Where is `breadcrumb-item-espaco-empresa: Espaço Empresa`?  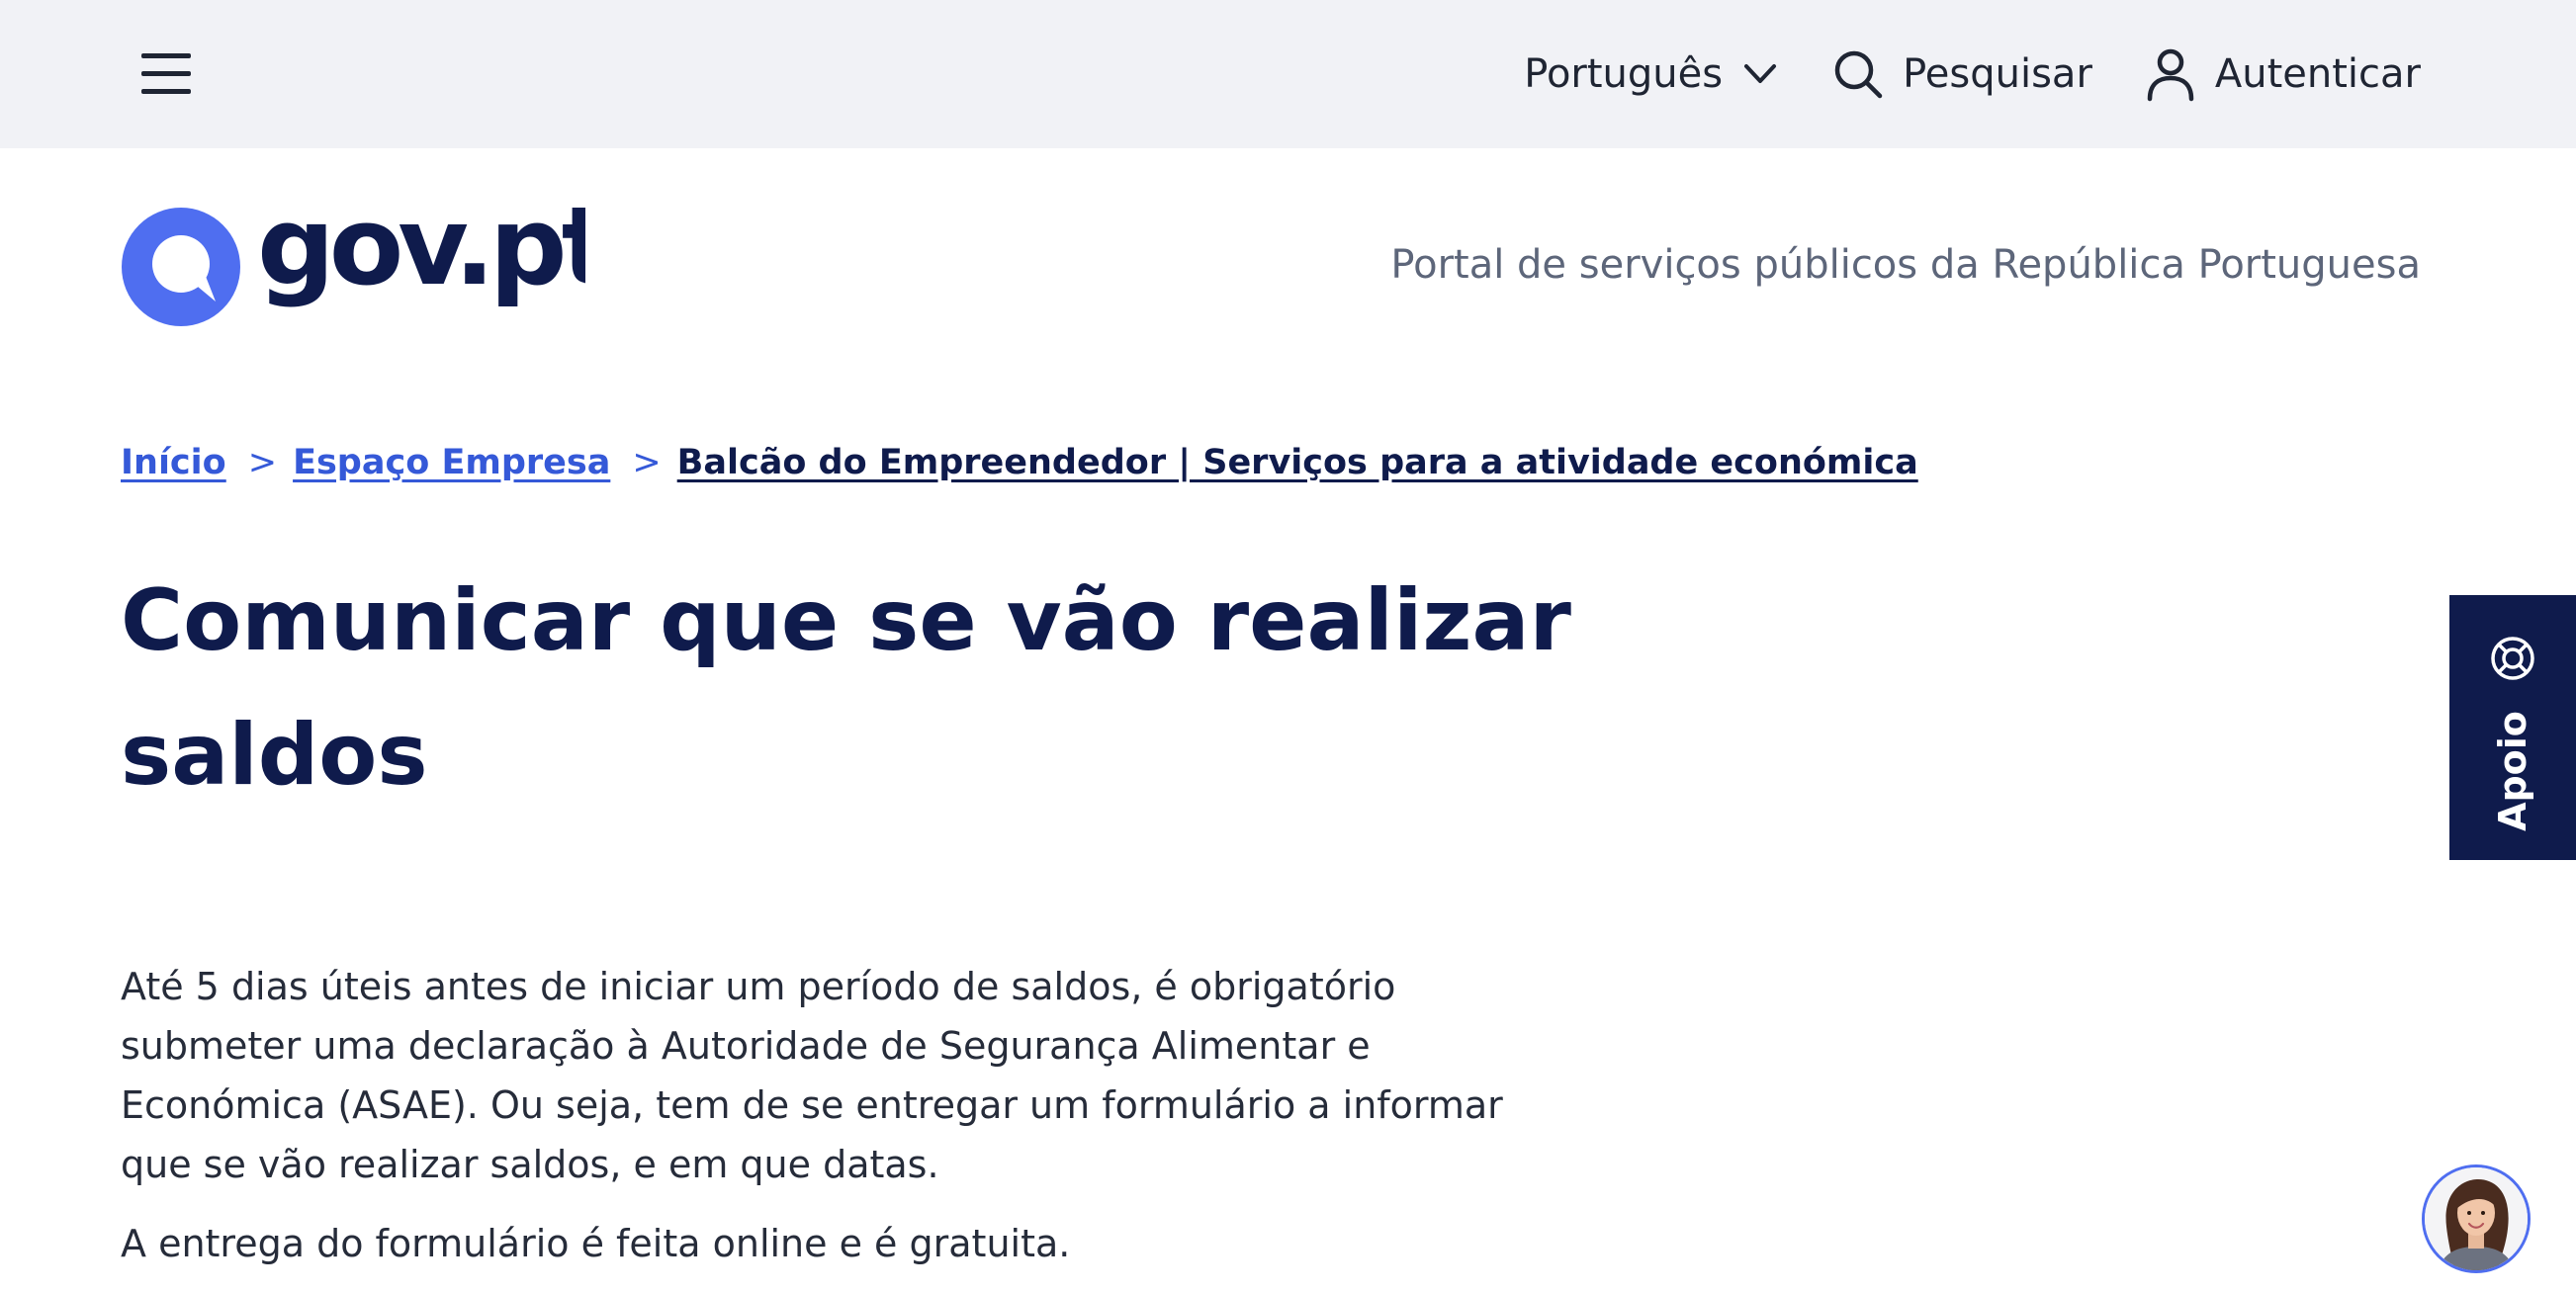
breadcrumb-item-espaco-empresa: Espaço Empresa is located at coordinates (451, 462).